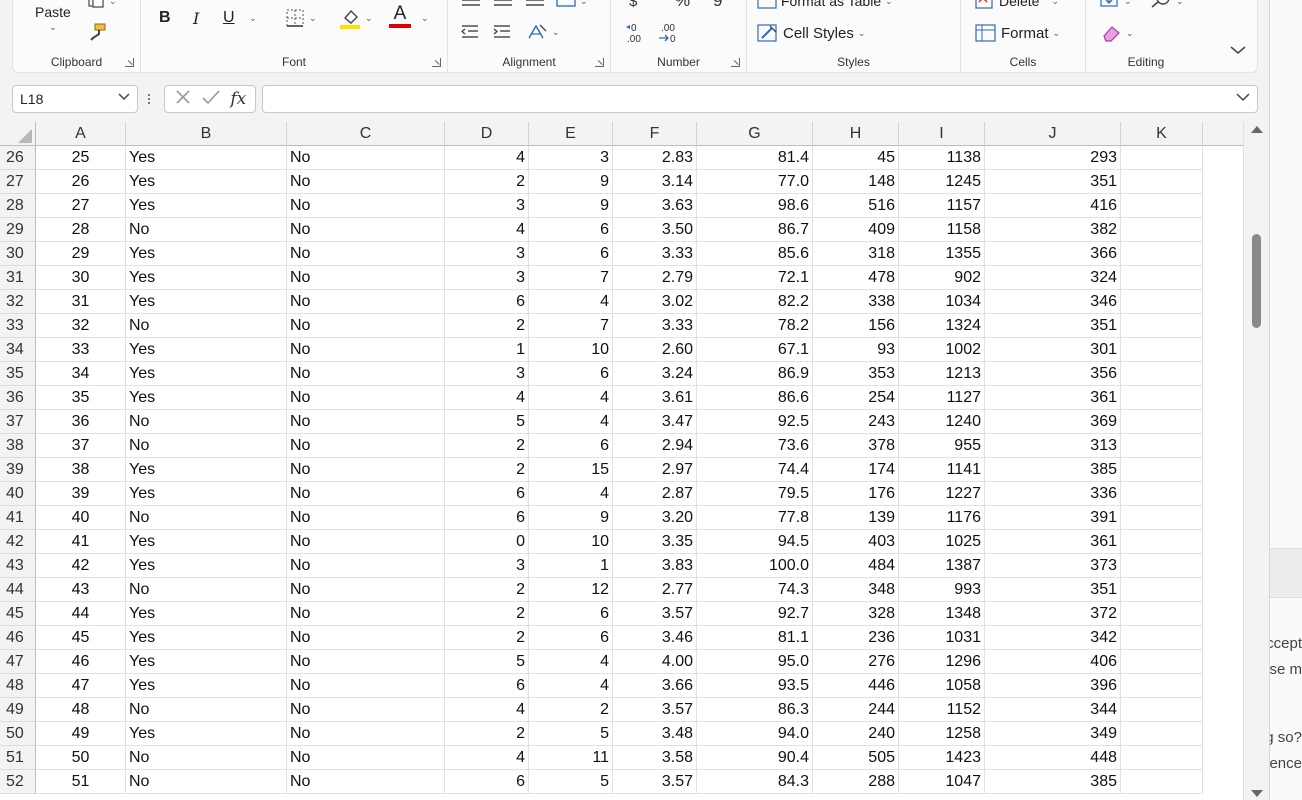 The width and height of the screenshot is (1302, 800). What do you see at coordinates (1053, 422) in the screenshot?
I see `cell-j: 369` at bounding box center [1053, 422].